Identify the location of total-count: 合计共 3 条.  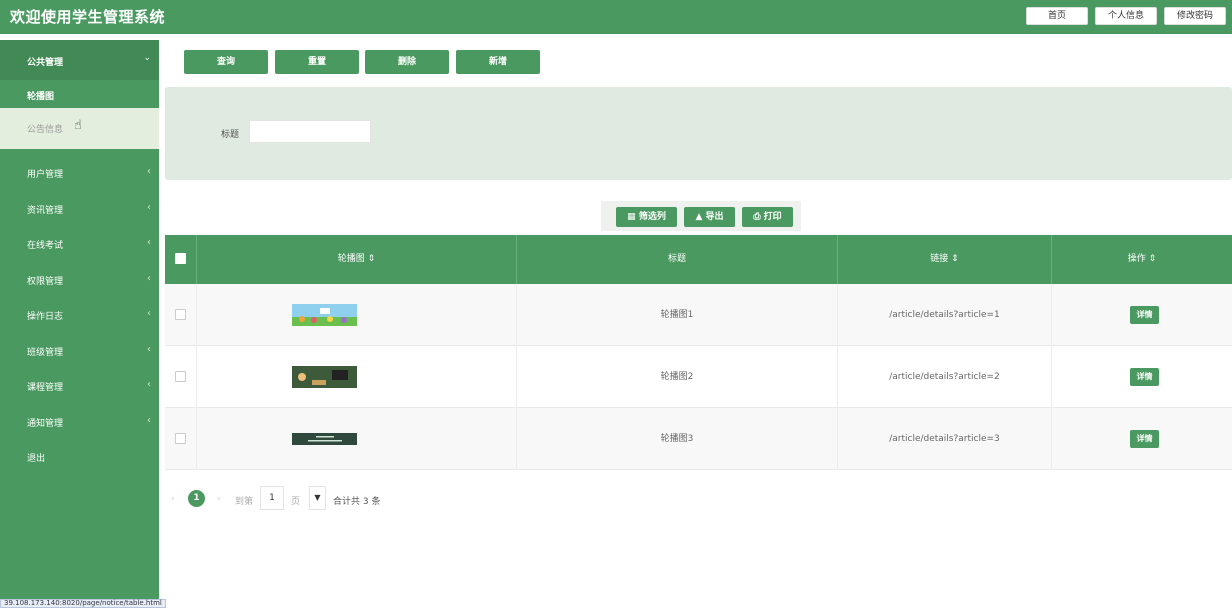
(357, 502).